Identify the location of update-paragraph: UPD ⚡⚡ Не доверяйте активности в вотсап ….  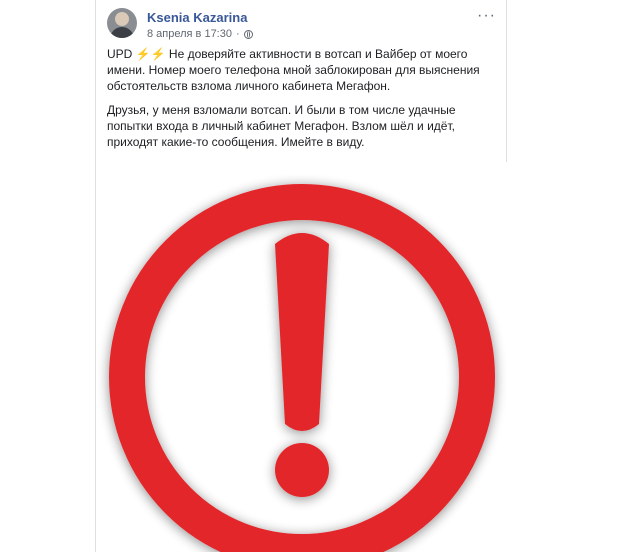
(304, 70).